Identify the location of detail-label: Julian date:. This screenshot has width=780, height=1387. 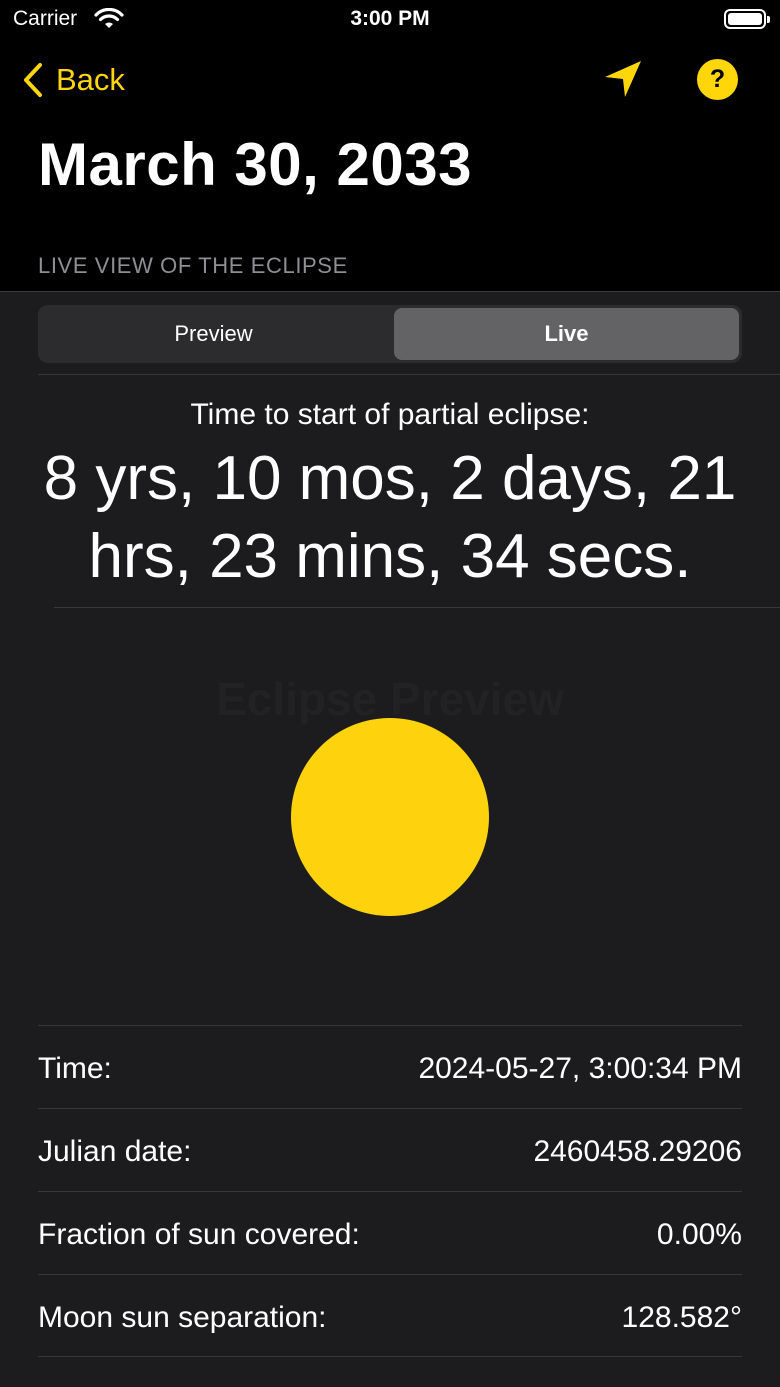
(115, 1151).